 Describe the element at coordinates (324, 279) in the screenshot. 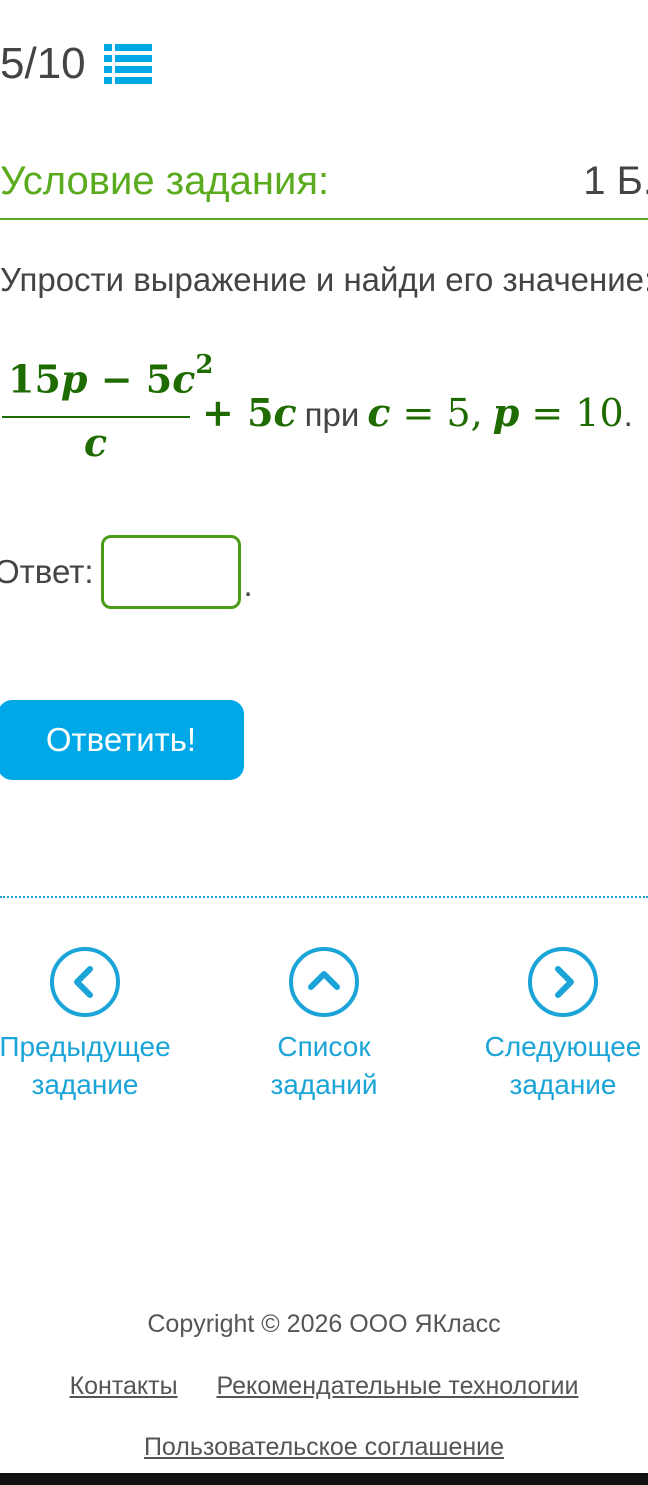

I see `task-statement: Упрости выражение и найди его значение:` at that location.